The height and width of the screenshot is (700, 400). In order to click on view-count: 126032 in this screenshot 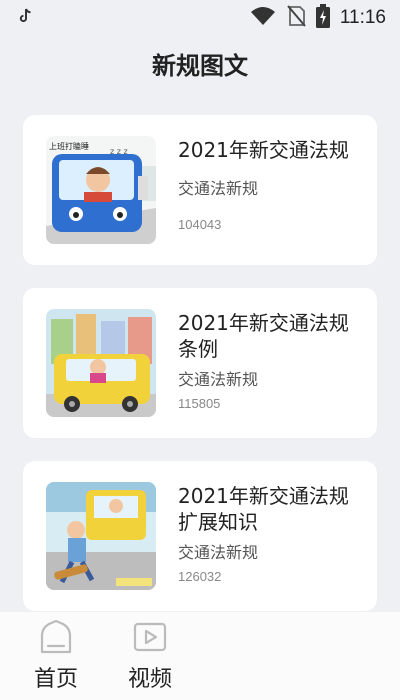, I will do `click(200, 576)`.